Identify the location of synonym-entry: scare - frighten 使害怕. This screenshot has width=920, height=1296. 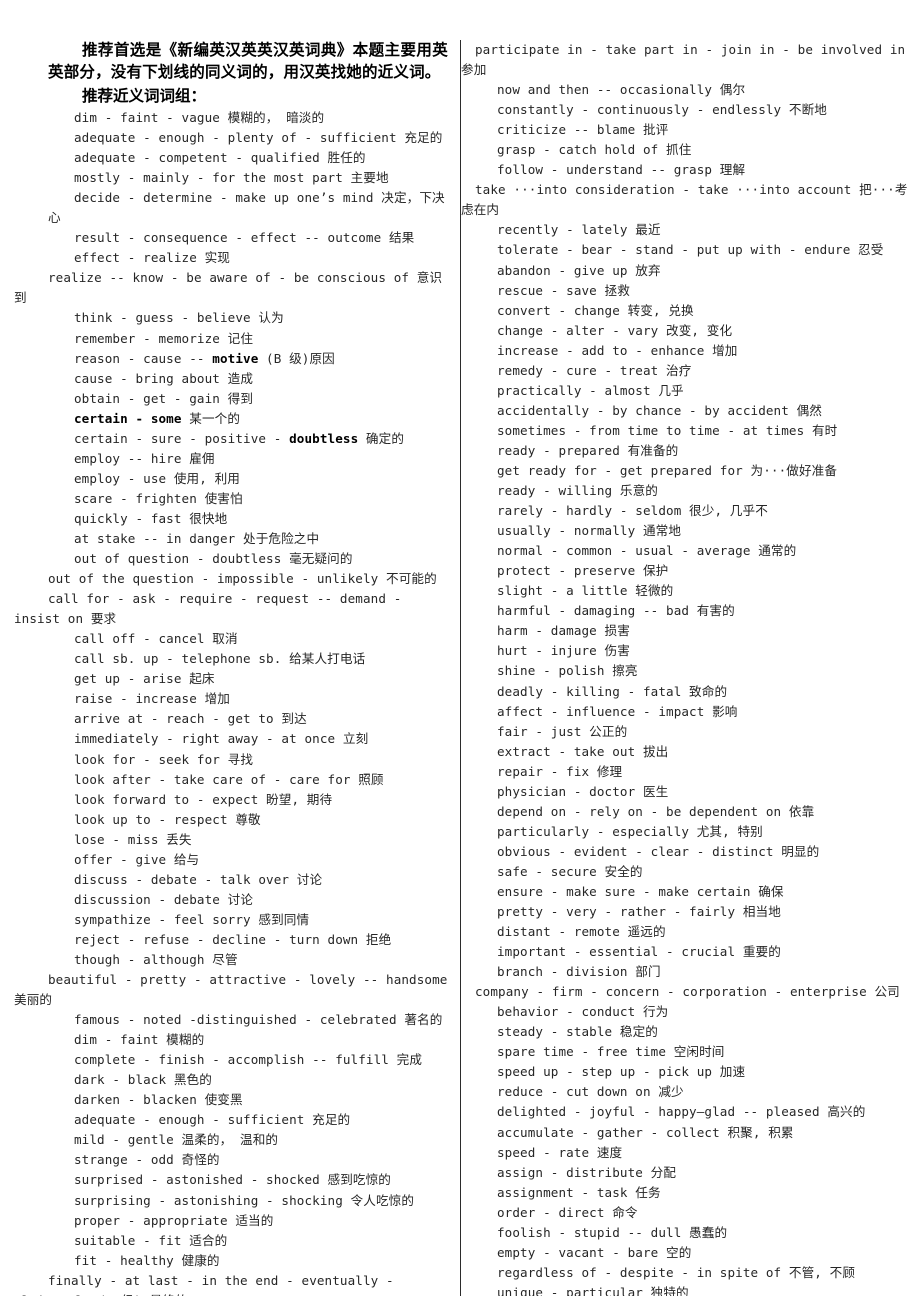
(158, 498).